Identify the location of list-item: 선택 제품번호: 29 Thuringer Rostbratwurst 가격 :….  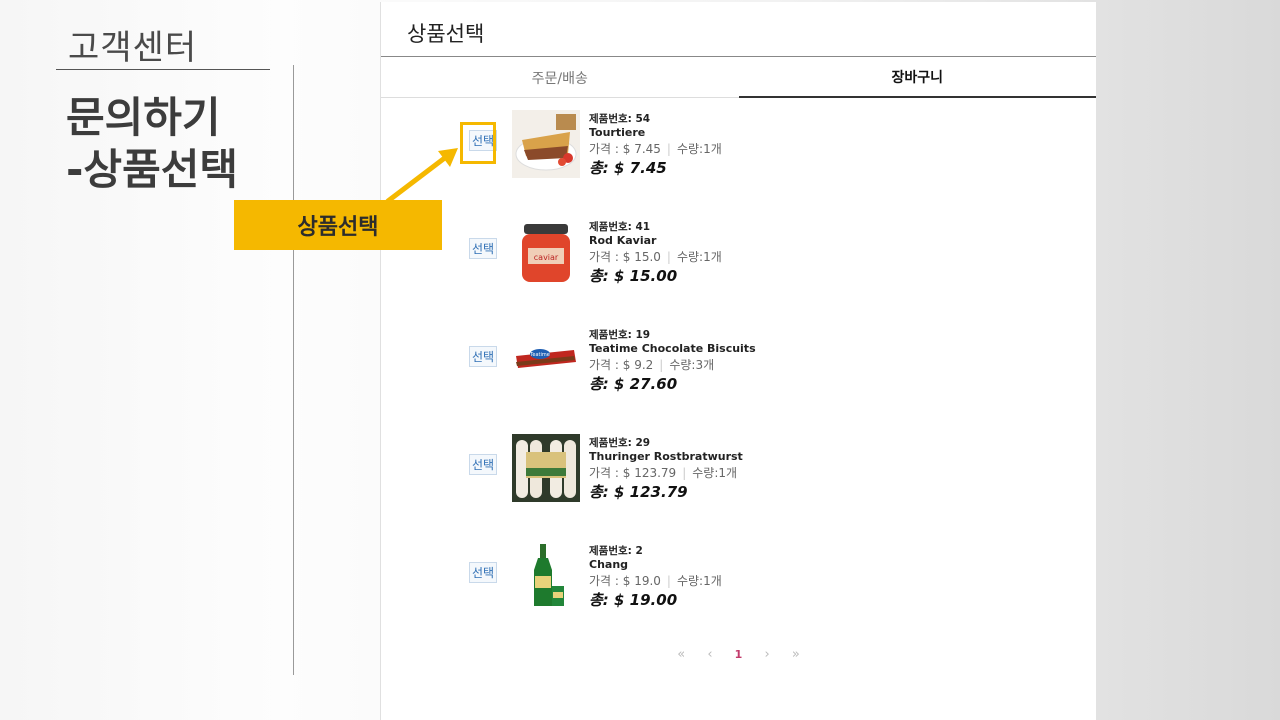
(738, 484).